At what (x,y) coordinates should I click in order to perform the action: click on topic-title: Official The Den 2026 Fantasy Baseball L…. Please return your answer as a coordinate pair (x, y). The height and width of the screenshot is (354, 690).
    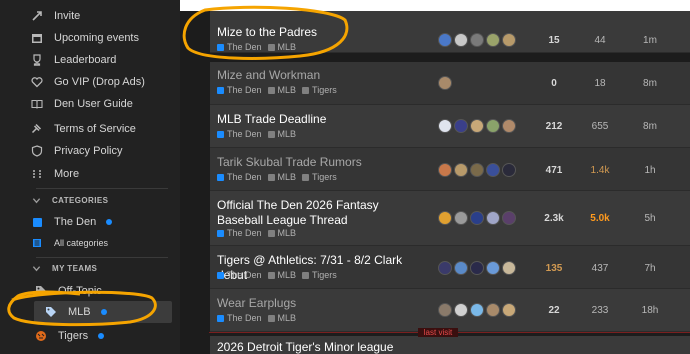
    Looking at the image, I should click on (316, 213).